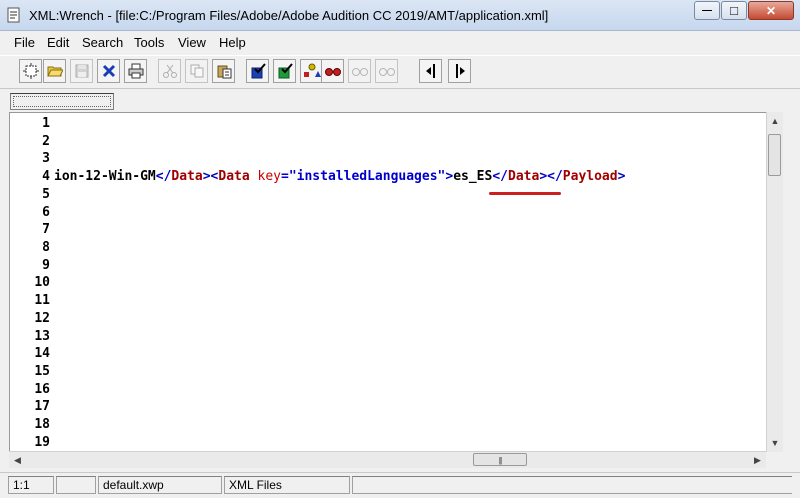 The width and height of the screenshot is (800, 498). I want to click on arrow-up-icon: ▲, so click(775, 120).